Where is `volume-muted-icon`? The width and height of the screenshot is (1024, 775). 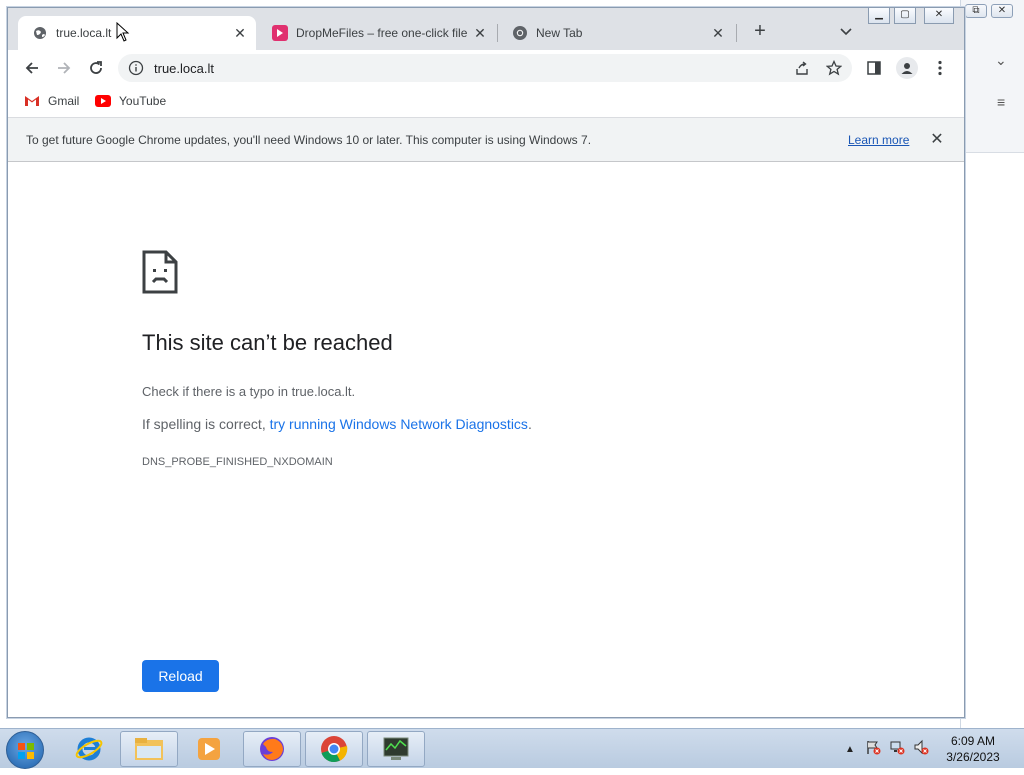
volume-muted-icon is located at coordinates (921, 749).